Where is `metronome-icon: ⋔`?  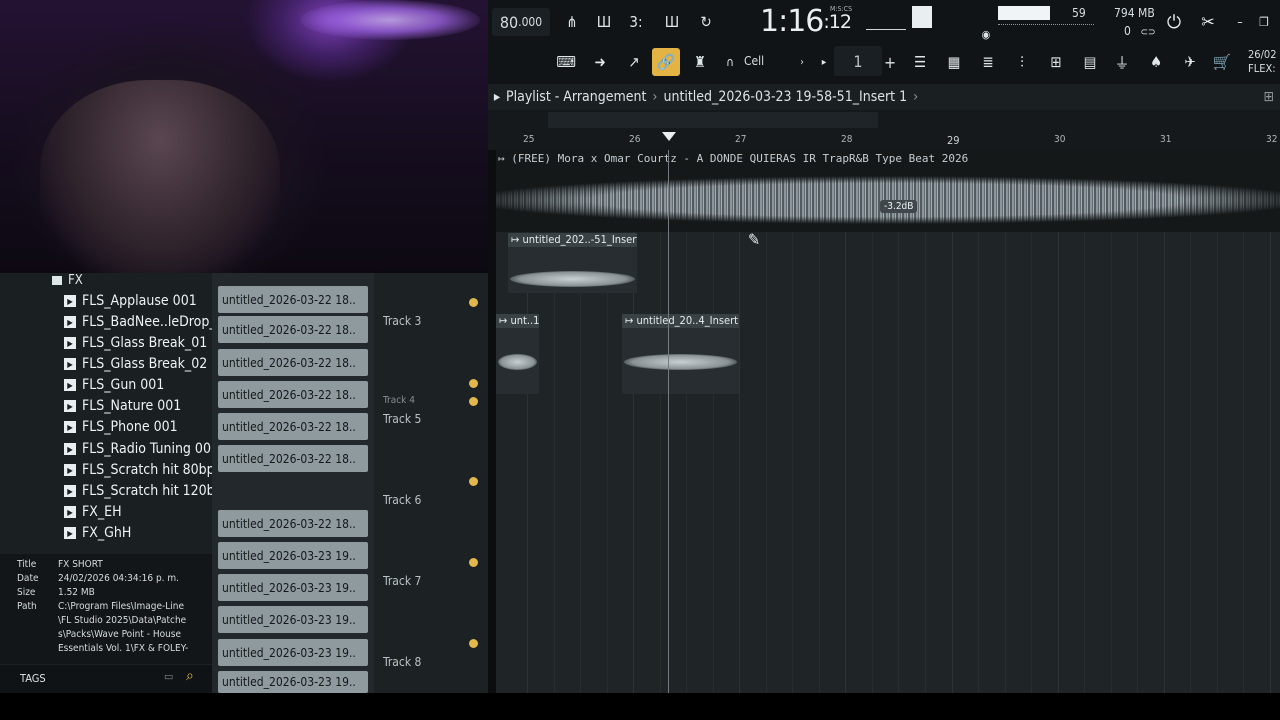
metronome-icon: ⋔ is located at coordinates (572, 22).